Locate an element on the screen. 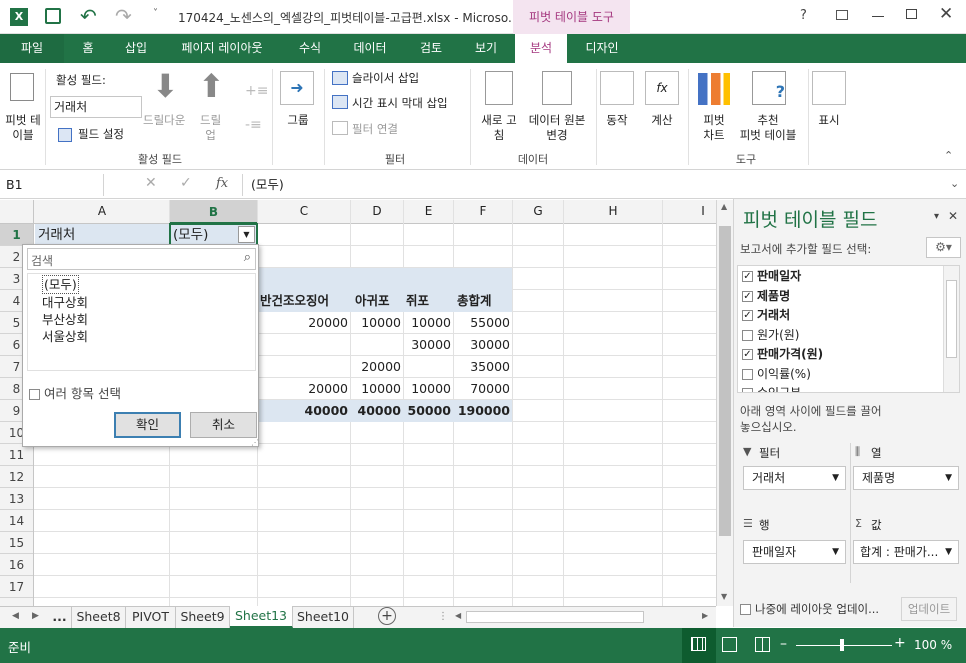 The image size is (966, 663). sheet-tab: Sheet10 is located at coordinates (323, 617).